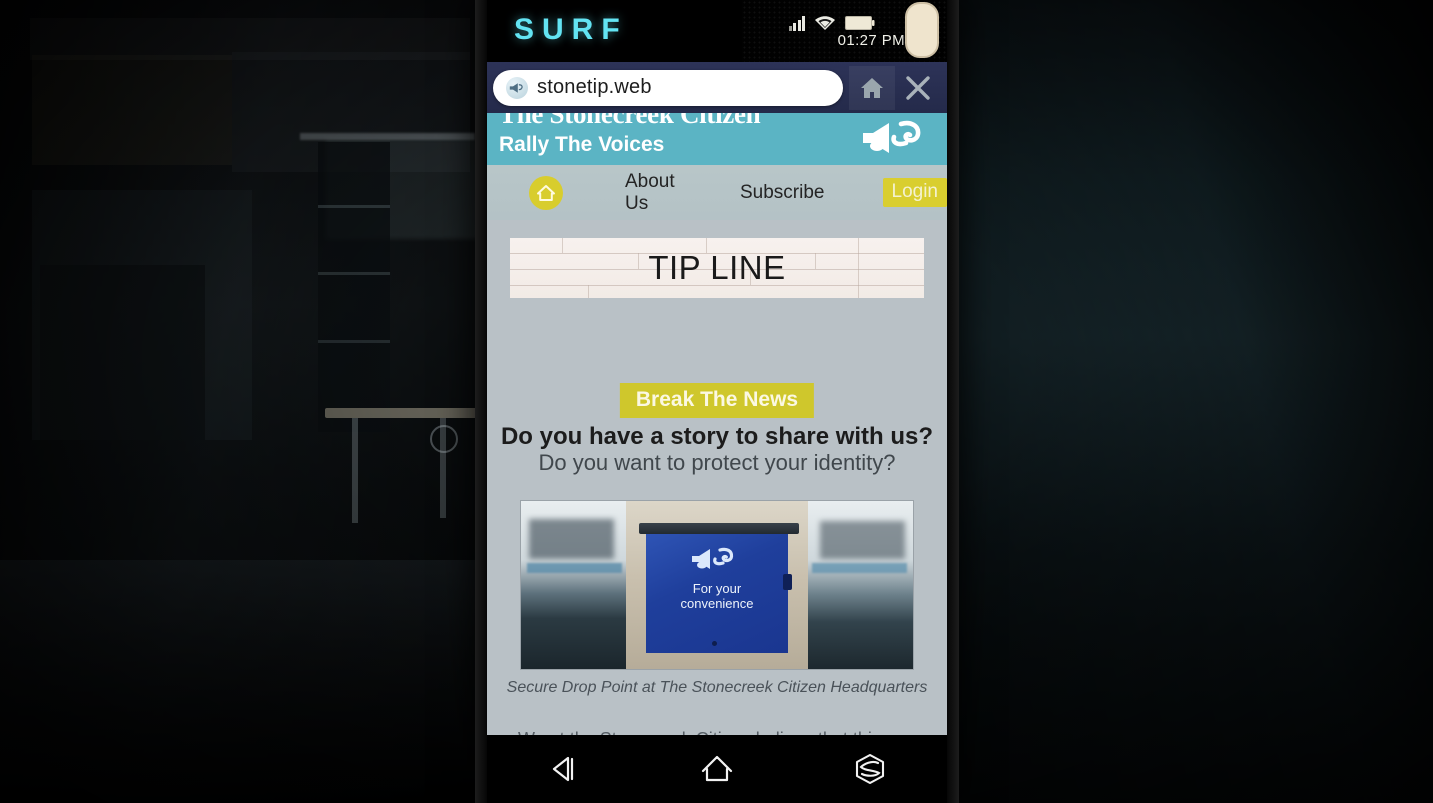 Image resolution: width=1433 pixels, height=803 pixels. I want to click on status-bar-icons, so click(832, 21).